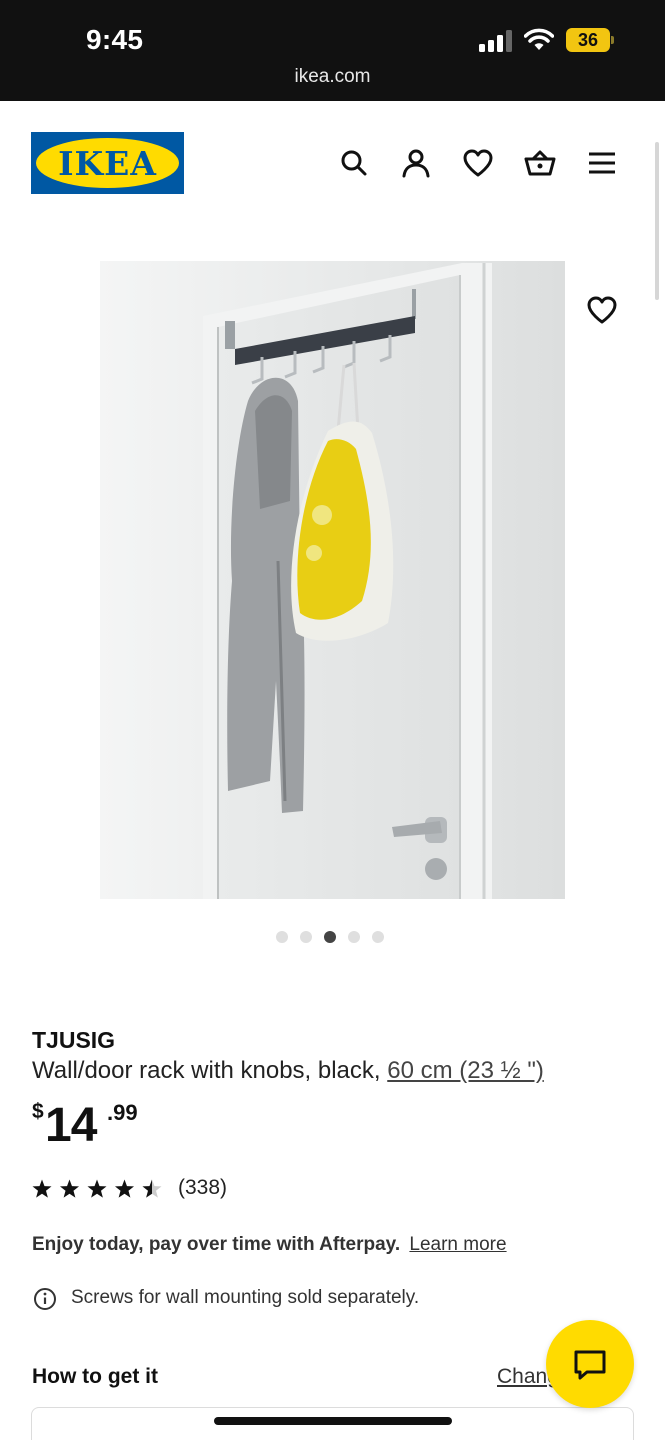 Image resolution: width=665 pixels, height=1440 pixels. What do you see at coordinates (478, 163) in the screenshot?
I see `heart-icon` at bounding box center [478, 163].